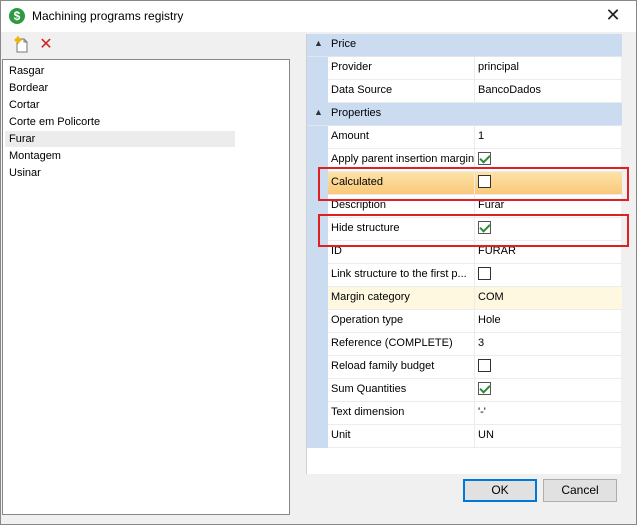  What do you see at coordinates (401, 68) in the screenshot?
I see `property-name: Provider` at bounding box center [401, 68].